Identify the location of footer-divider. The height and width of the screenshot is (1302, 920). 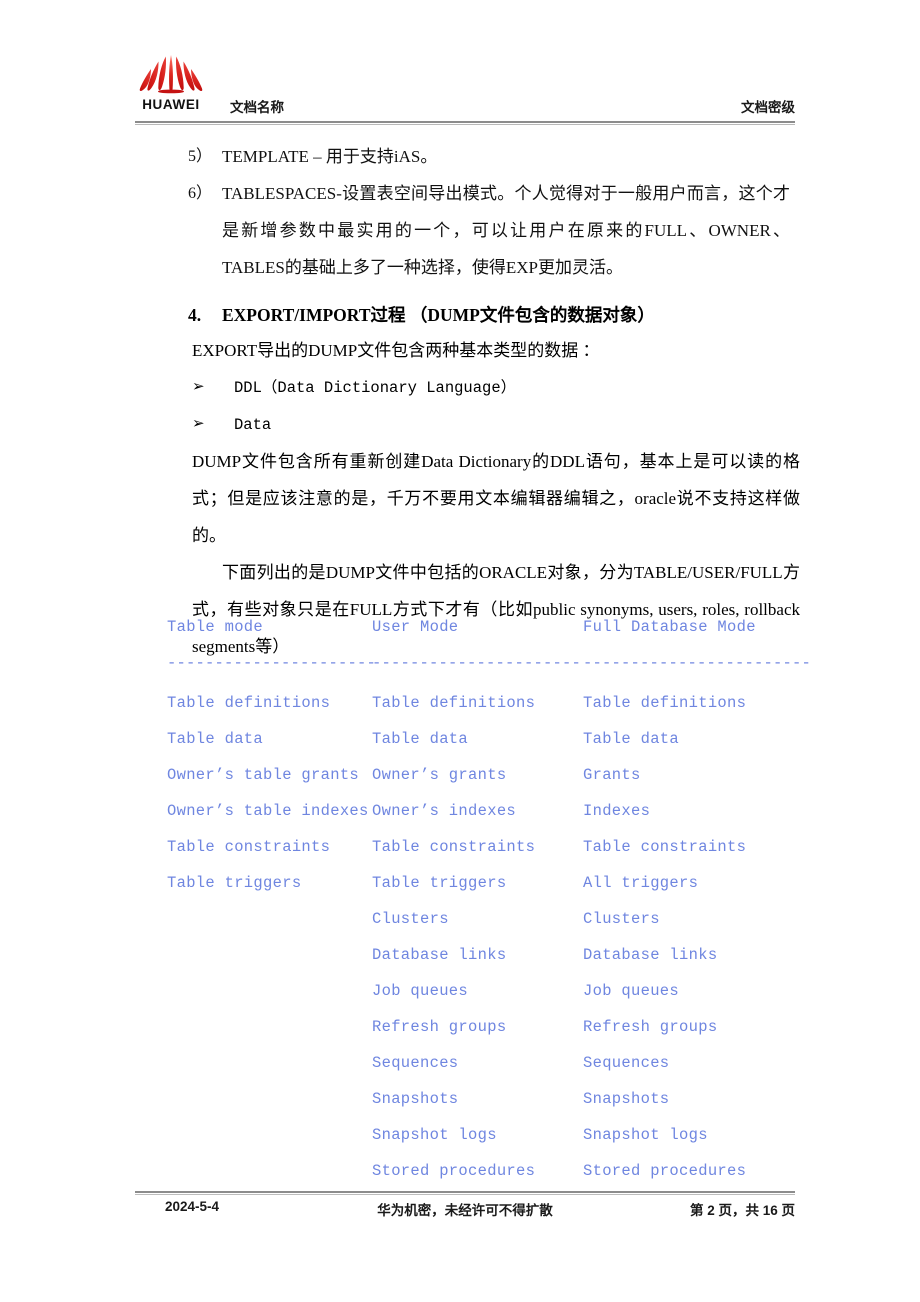
(465, 1192).